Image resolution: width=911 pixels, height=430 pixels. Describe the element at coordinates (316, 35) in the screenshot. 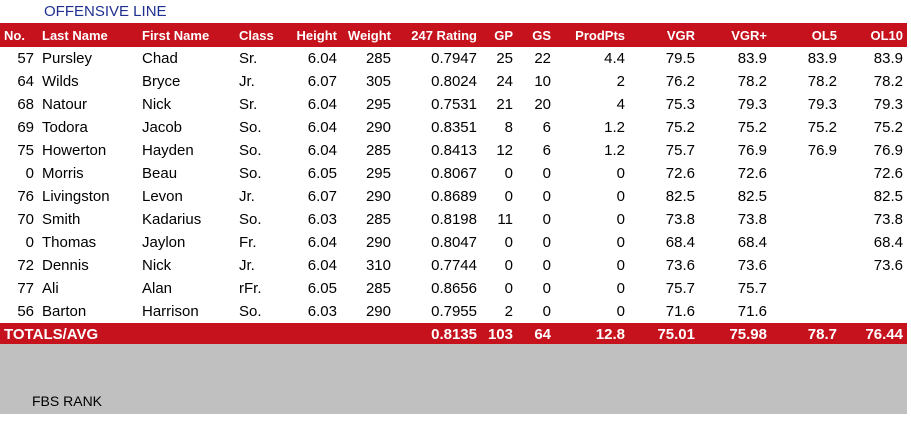

I see `col-header-height: Height` at that location.